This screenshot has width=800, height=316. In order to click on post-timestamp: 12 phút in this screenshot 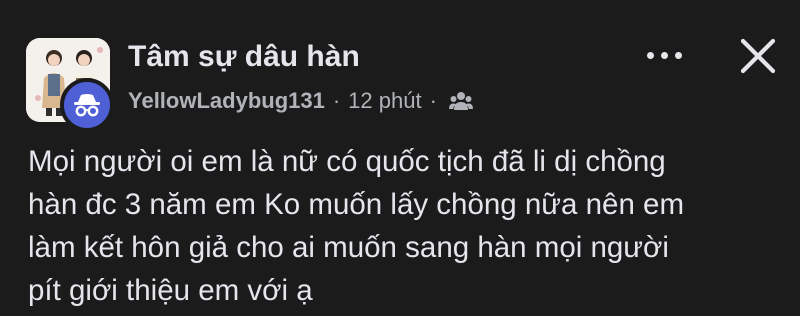, I will do `click(384, 101)`.